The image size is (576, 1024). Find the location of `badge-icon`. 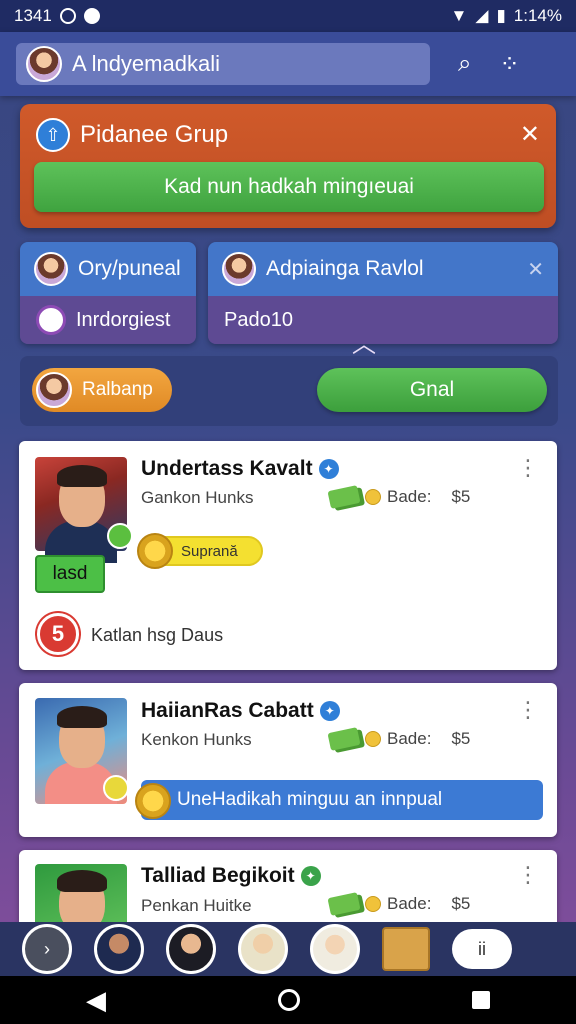

badge-icon is located at coordinates (51, 320).